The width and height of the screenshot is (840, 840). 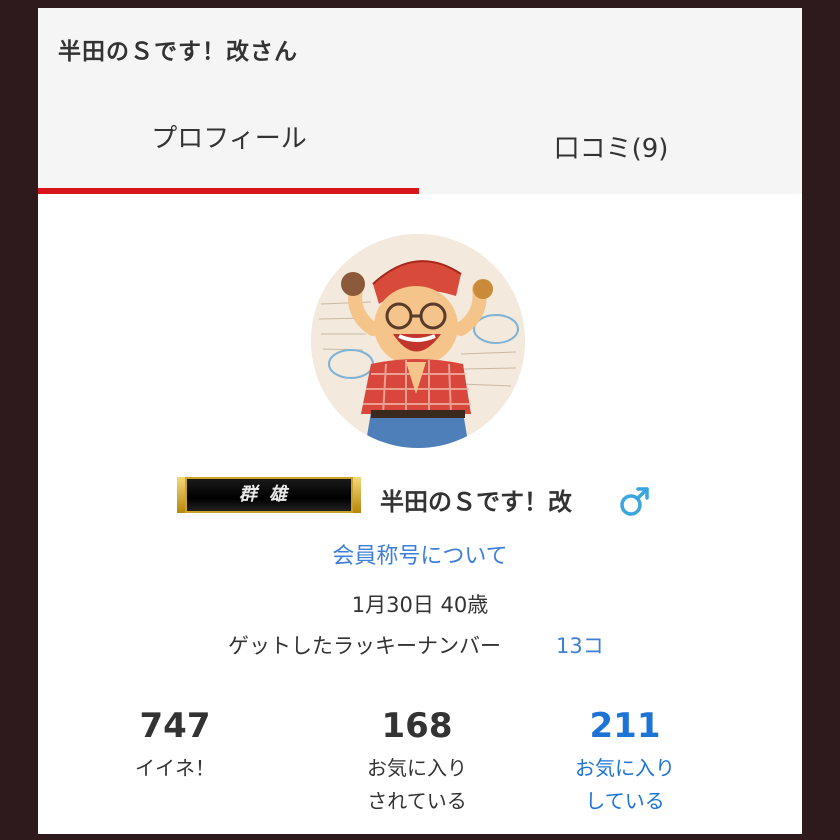 I want to click on tab-reviews: 口コミ(9), so click(x=611, y=156).